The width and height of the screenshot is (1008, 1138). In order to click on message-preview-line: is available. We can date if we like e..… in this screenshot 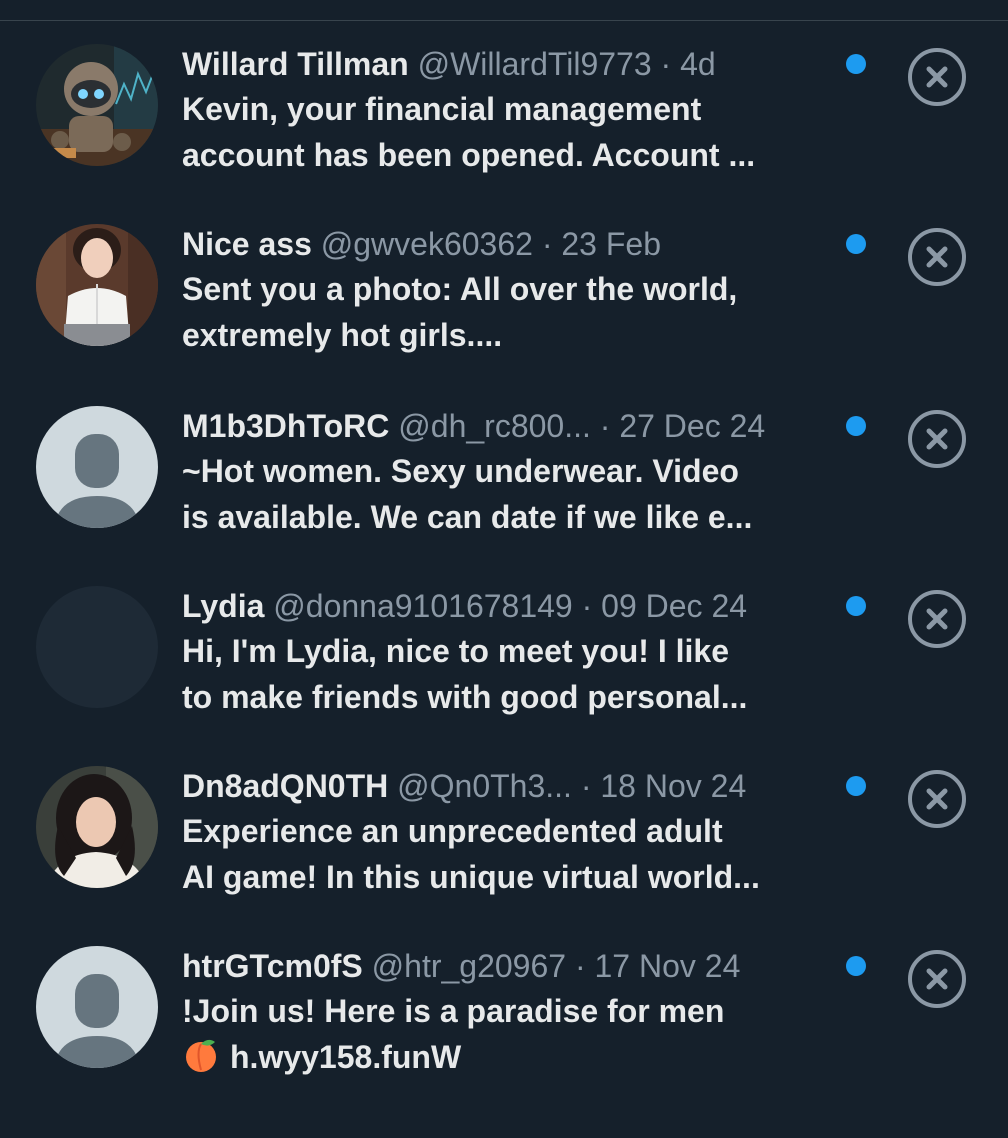, I will do `click(467, 517)`.